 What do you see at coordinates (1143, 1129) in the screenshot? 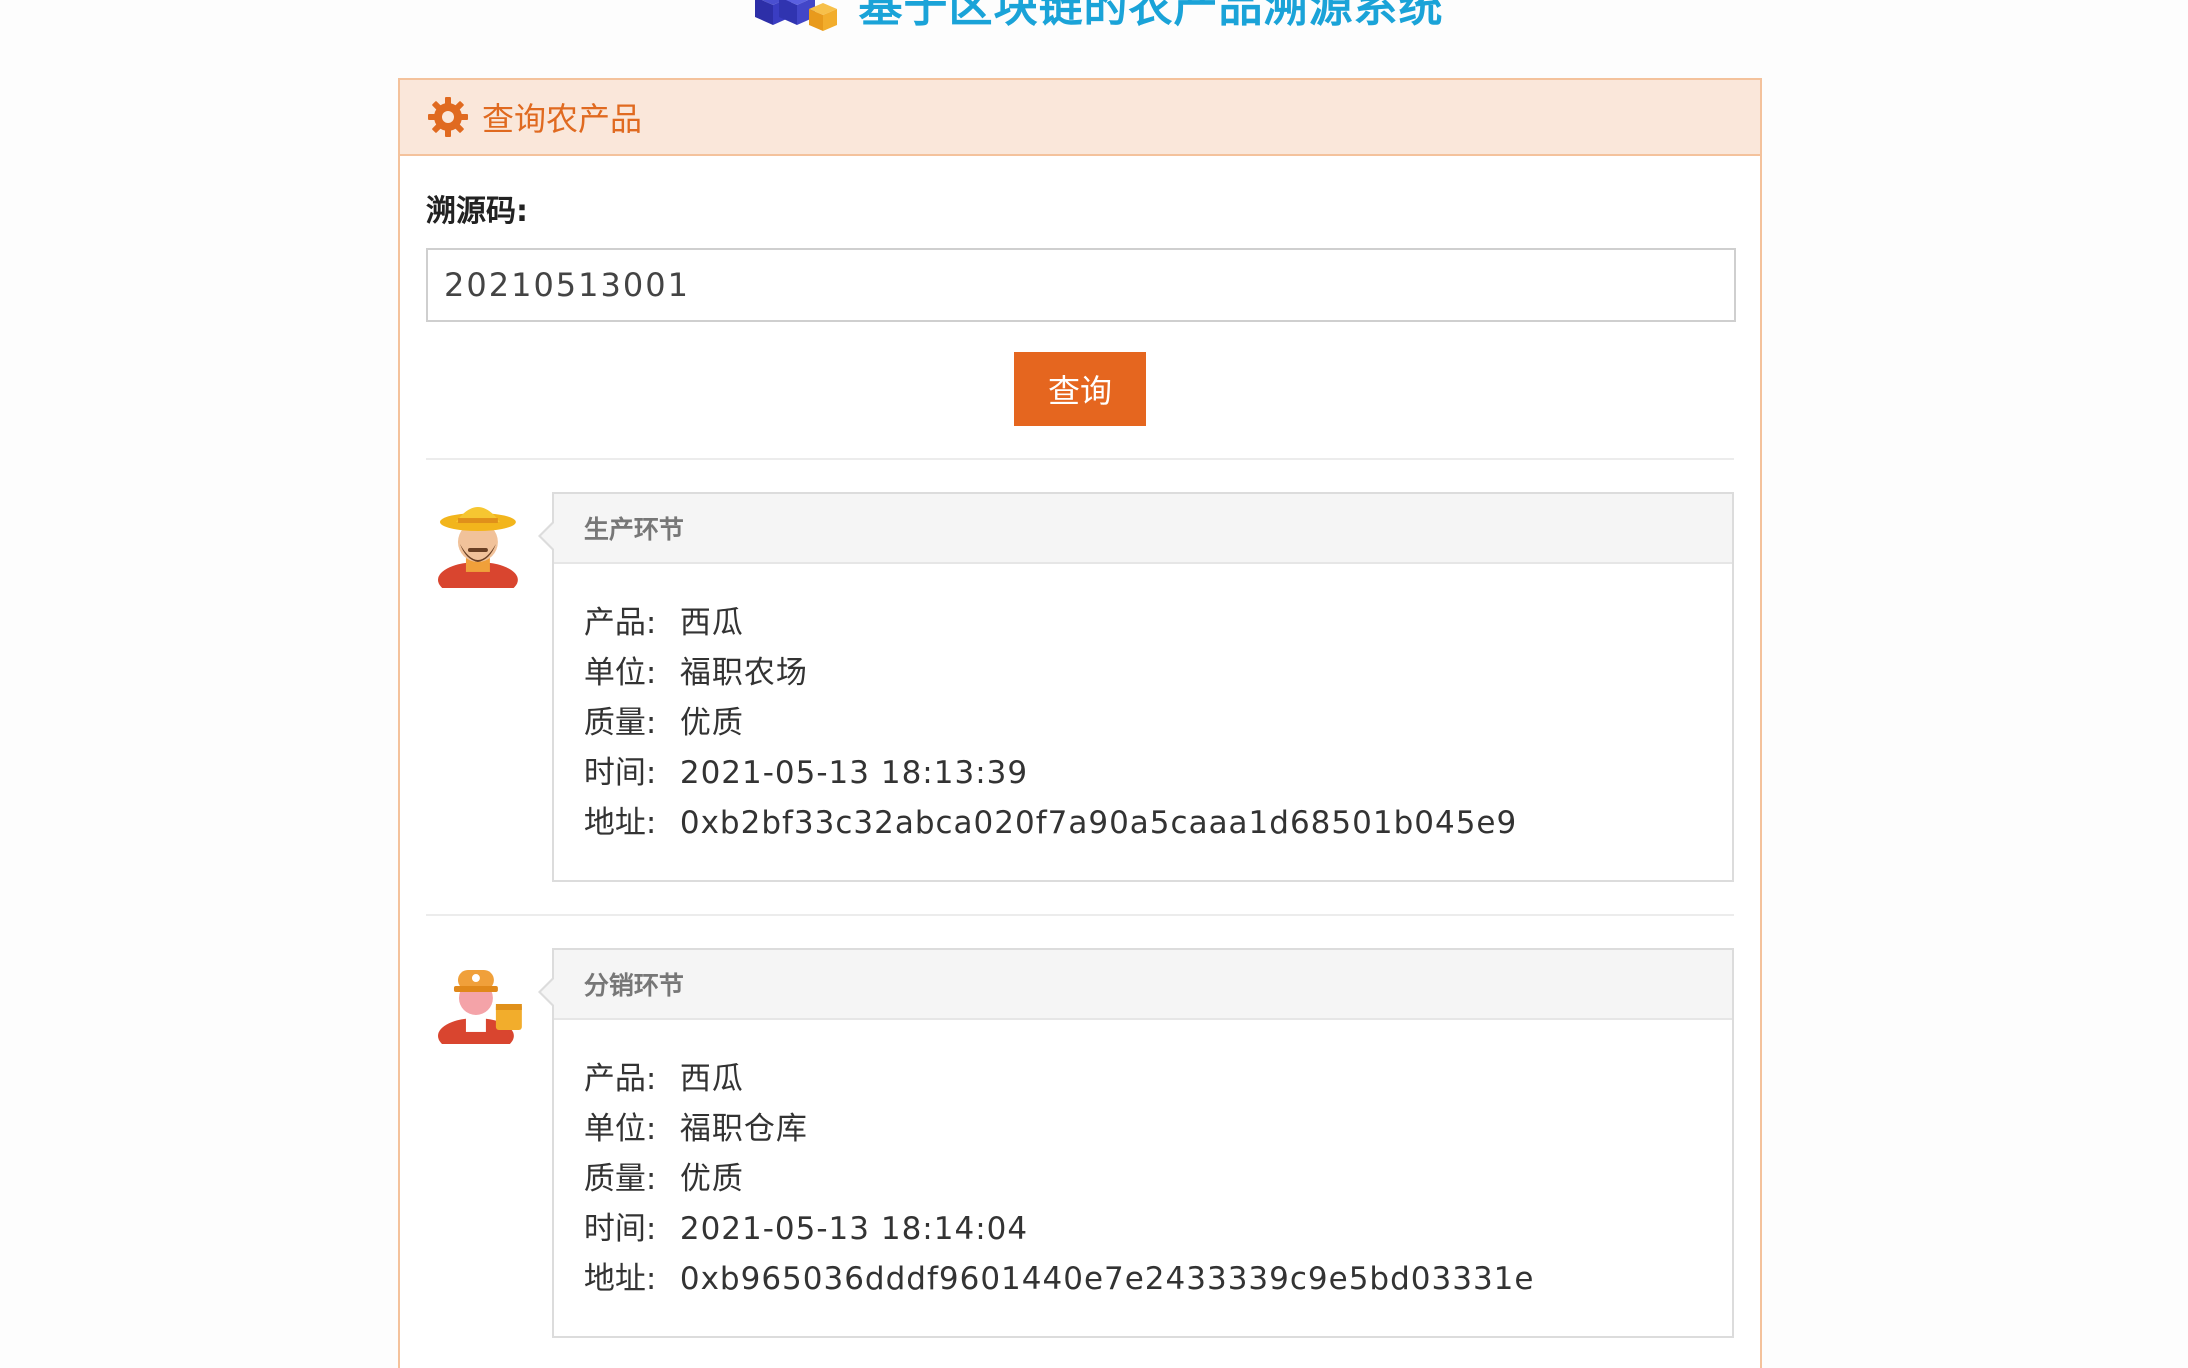
I see `info-unit: 单位: 福职仓库` at bounding box center [1143, 1129].